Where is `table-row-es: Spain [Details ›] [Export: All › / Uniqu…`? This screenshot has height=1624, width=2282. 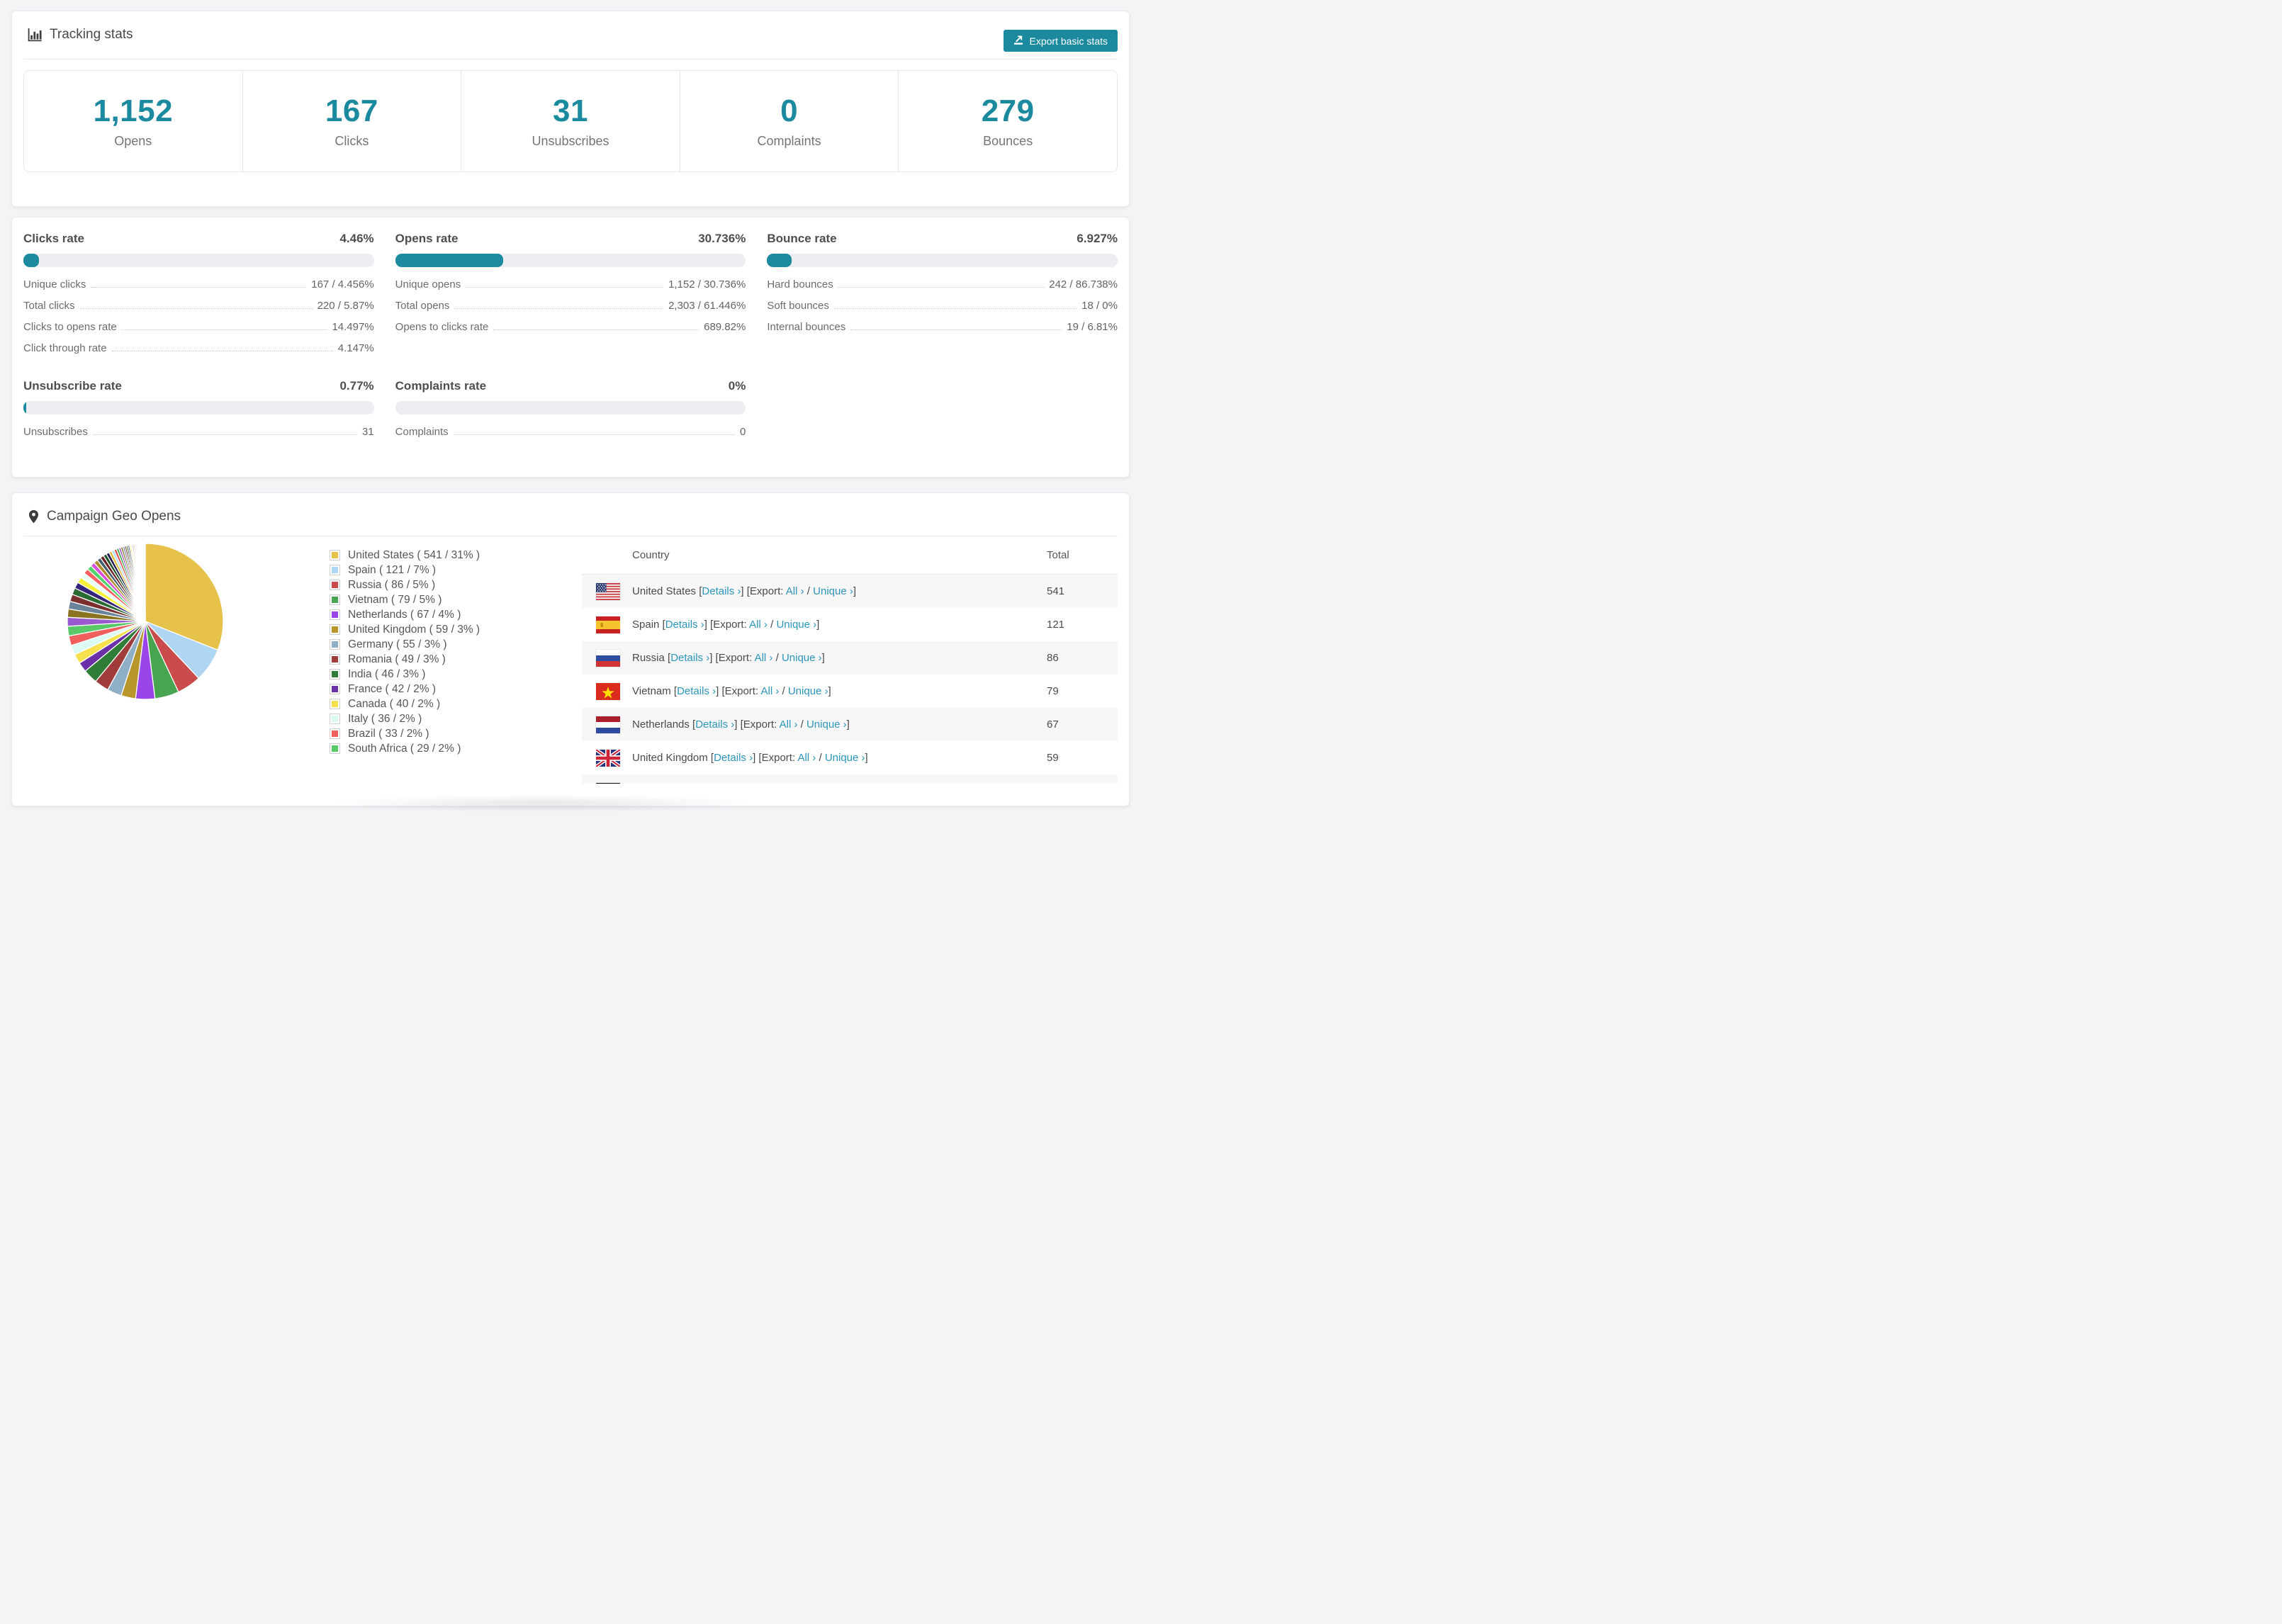
table-row-es: Spain [Details ›] [Export: All › / Uniqu… is located at coordinates (850, 625).